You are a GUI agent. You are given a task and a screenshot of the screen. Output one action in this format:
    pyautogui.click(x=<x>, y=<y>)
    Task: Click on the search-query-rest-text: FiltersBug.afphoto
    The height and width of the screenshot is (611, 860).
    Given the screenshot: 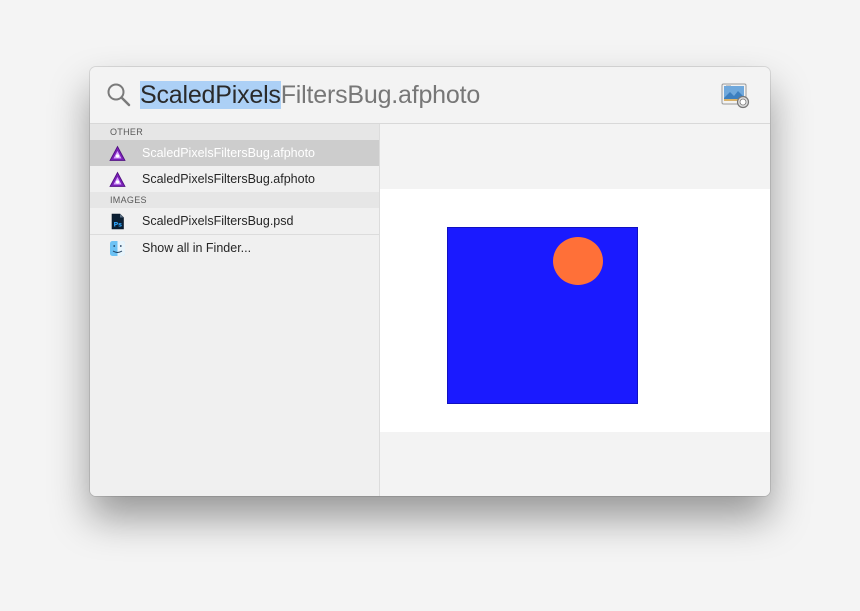 What is the action you would take?
    pyautogui.click(x=380, y=95)
    